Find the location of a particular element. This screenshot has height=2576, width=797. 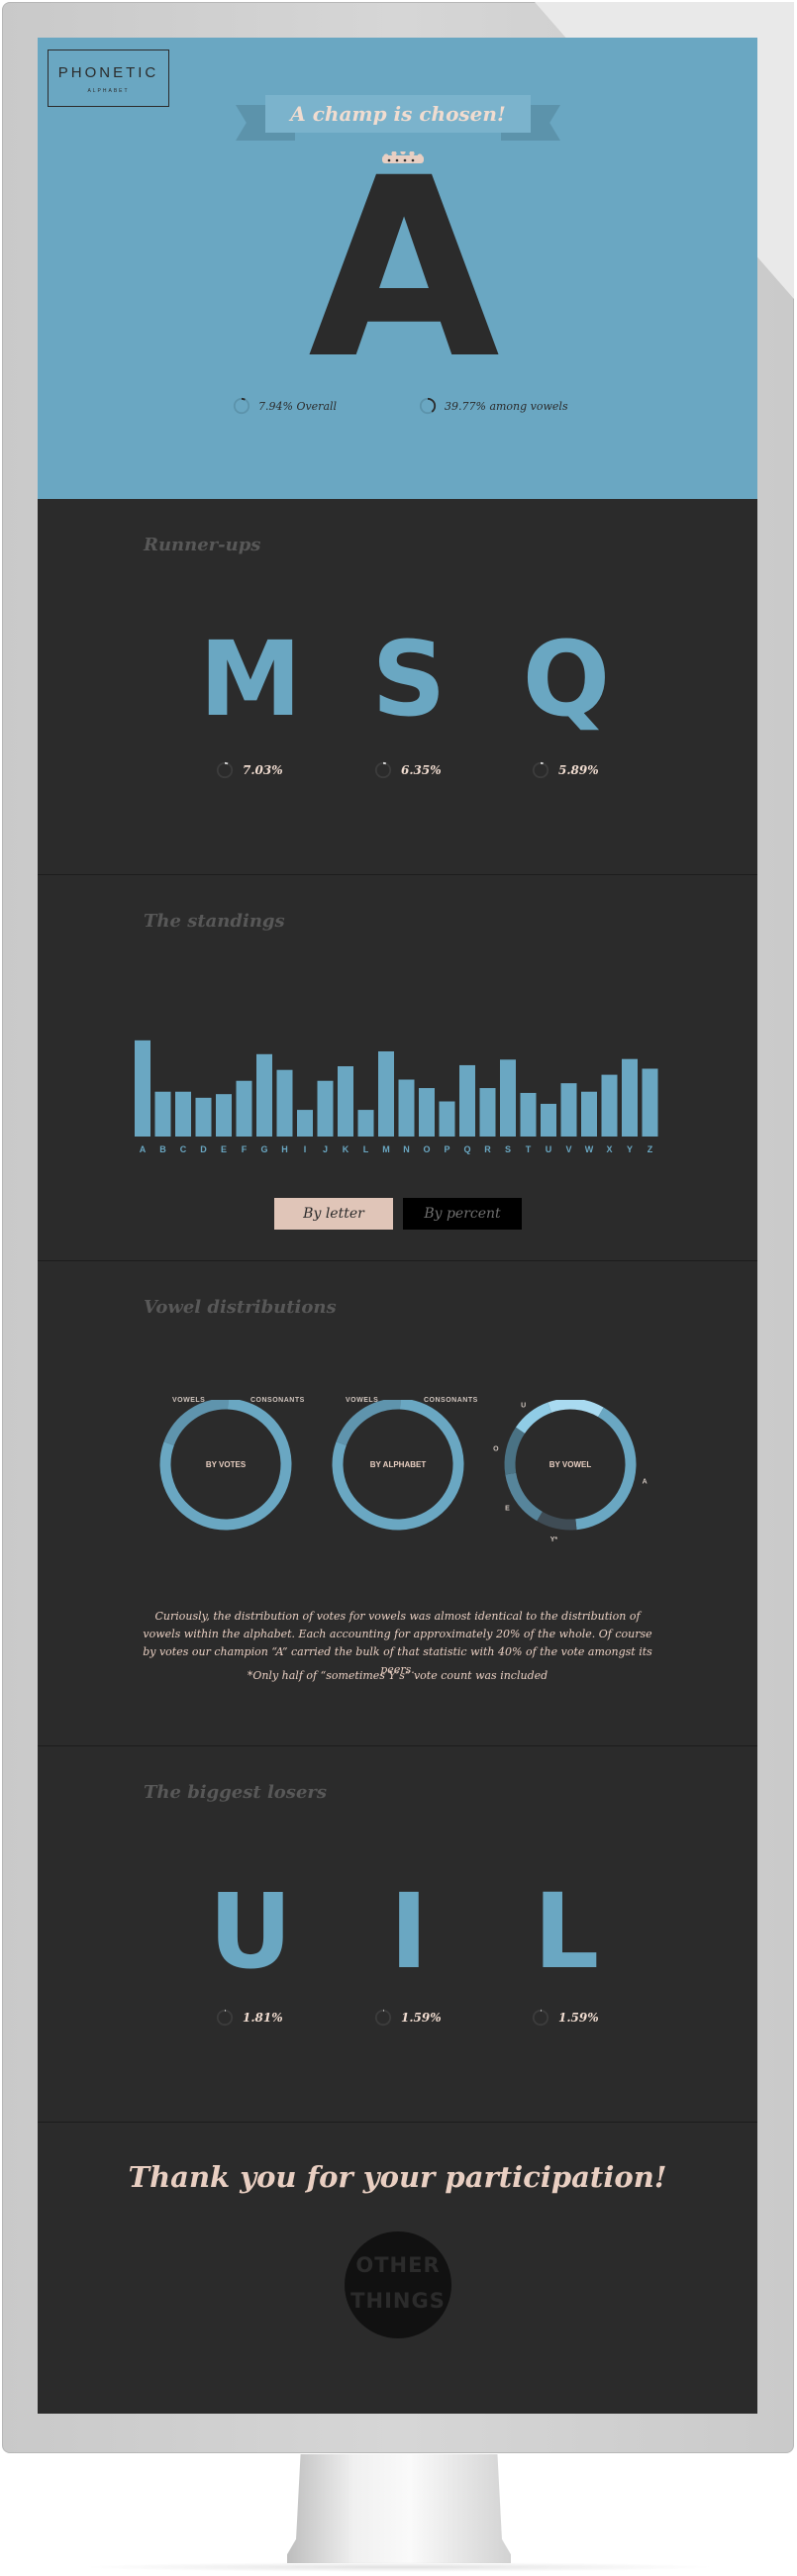

bar-o is located at coordinates (427, 1112).